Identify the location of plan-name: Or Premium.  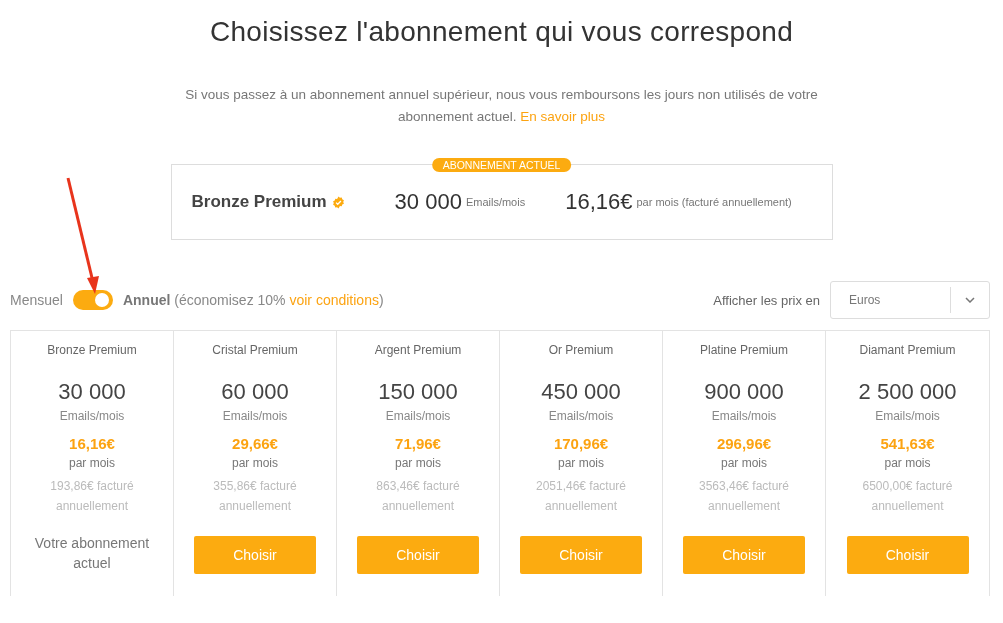
(581, 351).